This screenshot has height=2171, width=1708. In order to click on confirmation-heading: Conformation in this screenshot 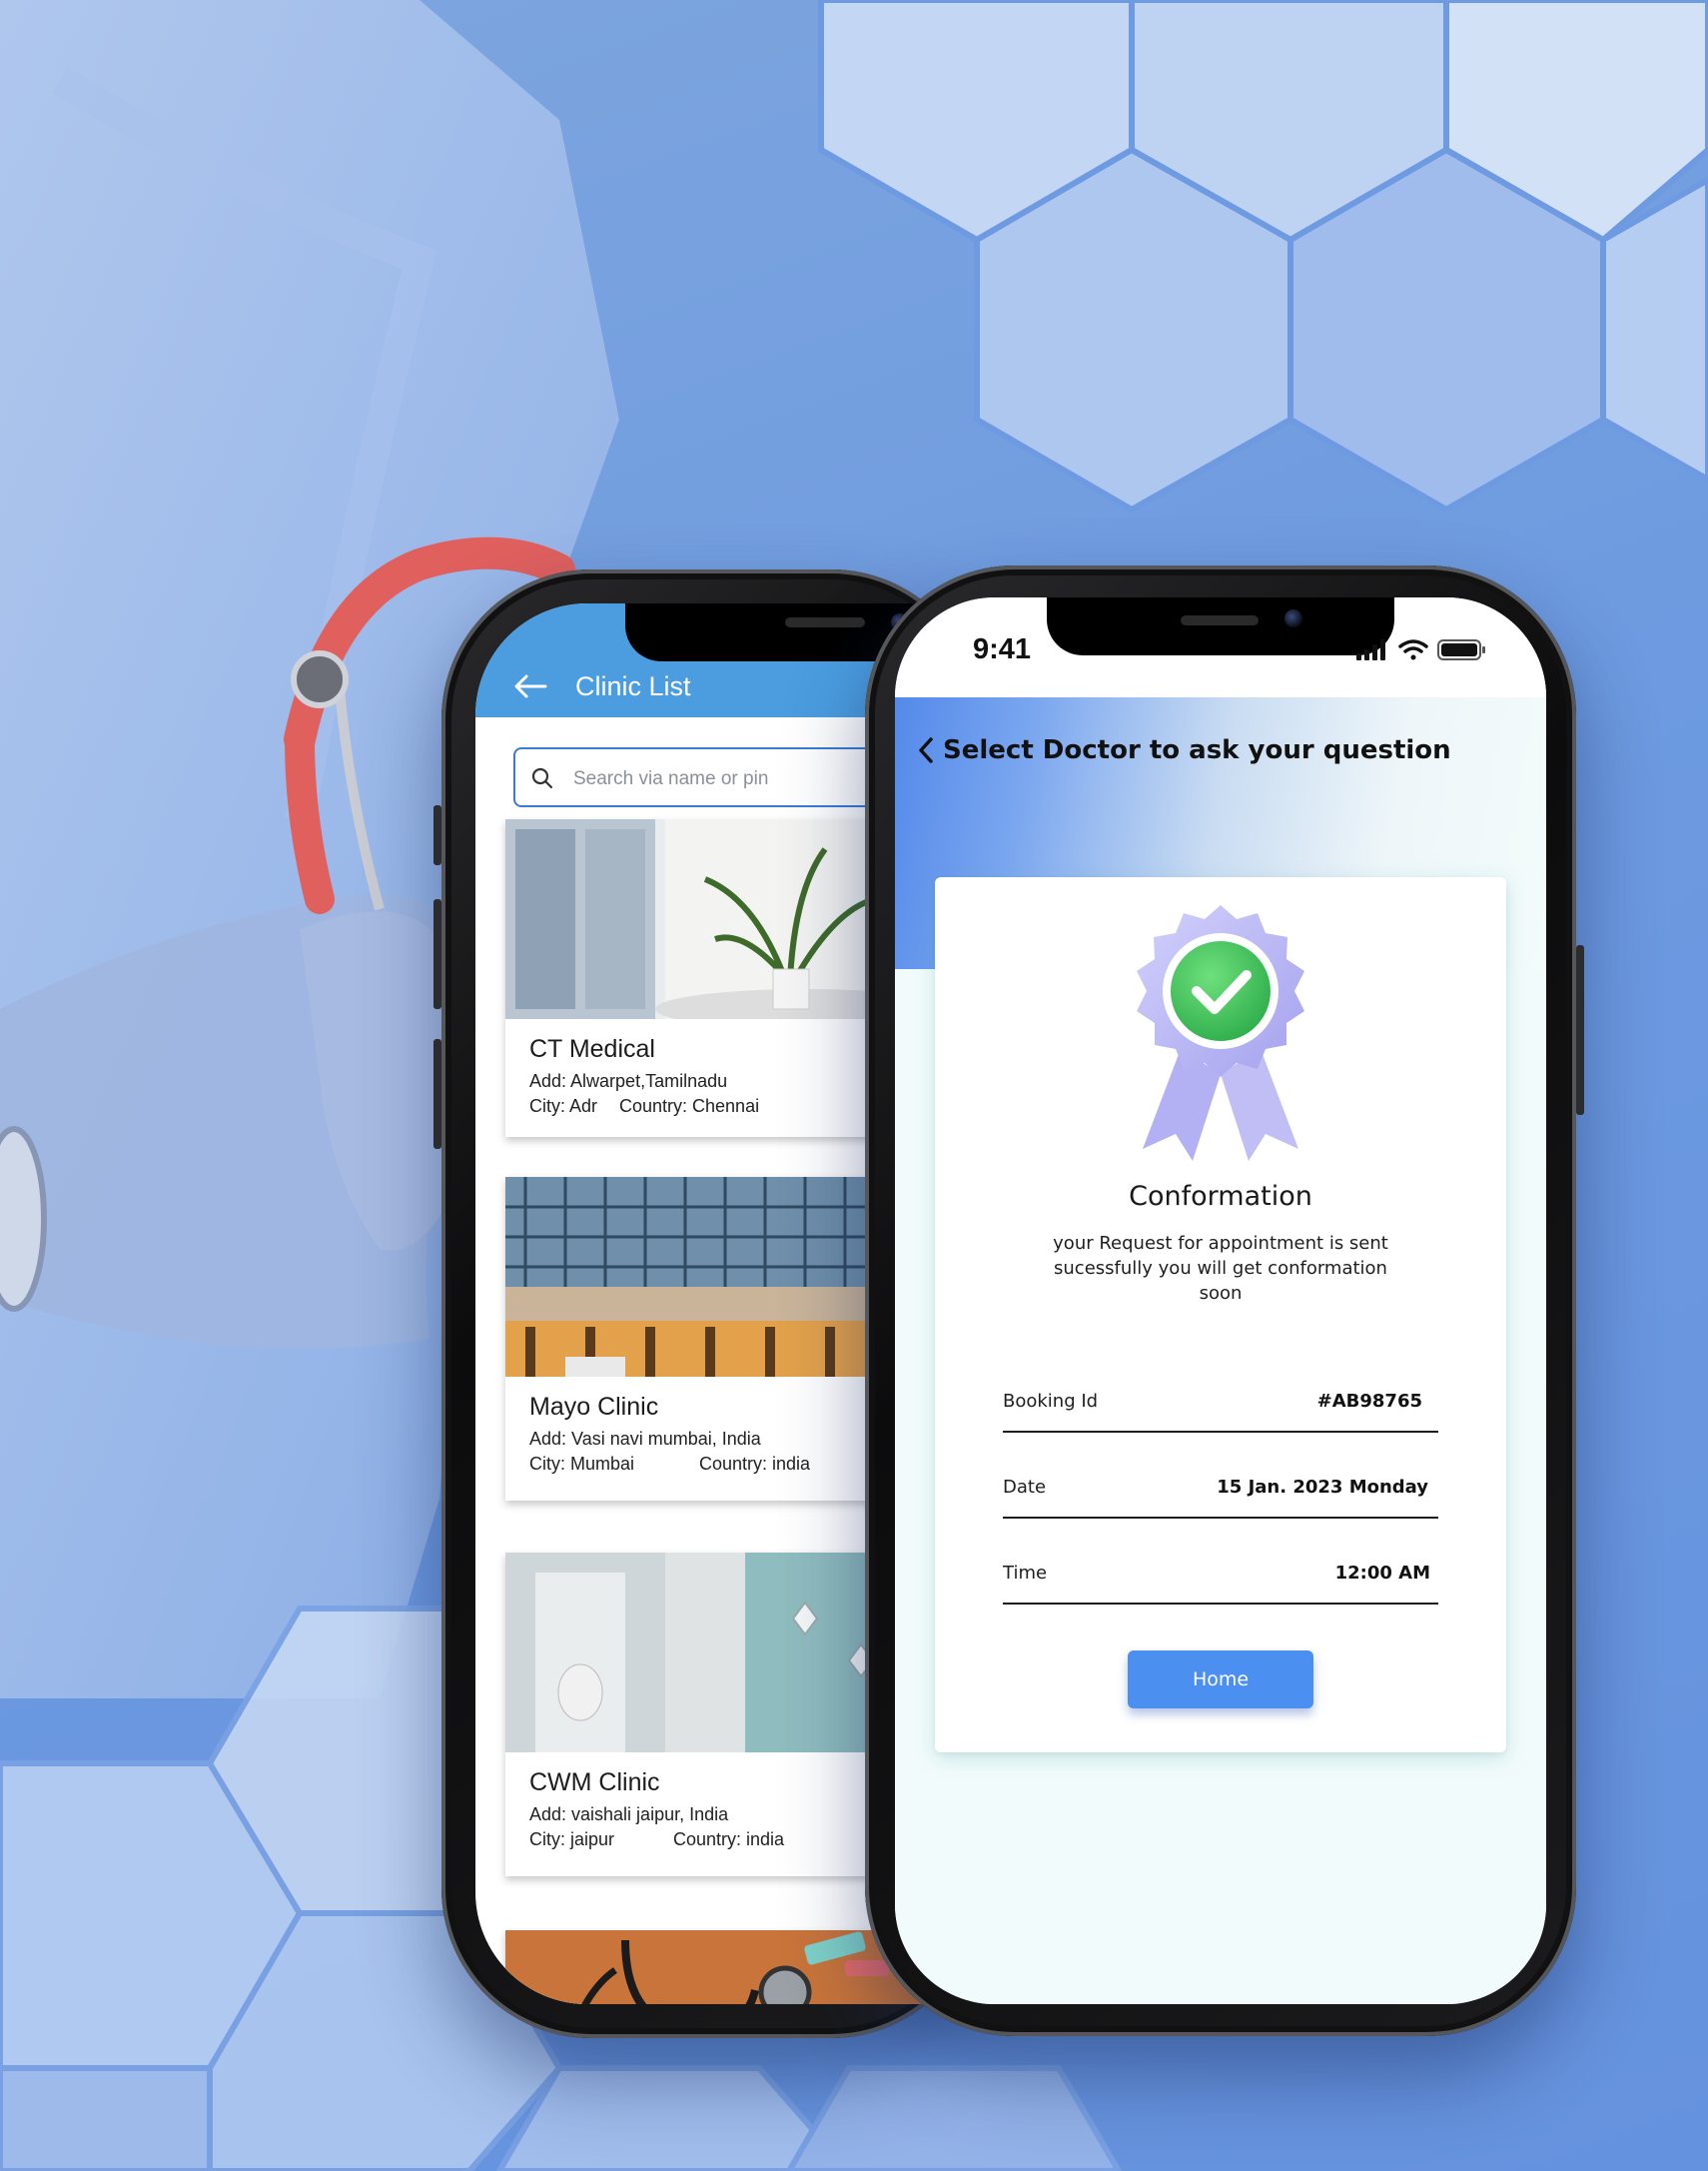, I will do `click(1220, 1197)`.